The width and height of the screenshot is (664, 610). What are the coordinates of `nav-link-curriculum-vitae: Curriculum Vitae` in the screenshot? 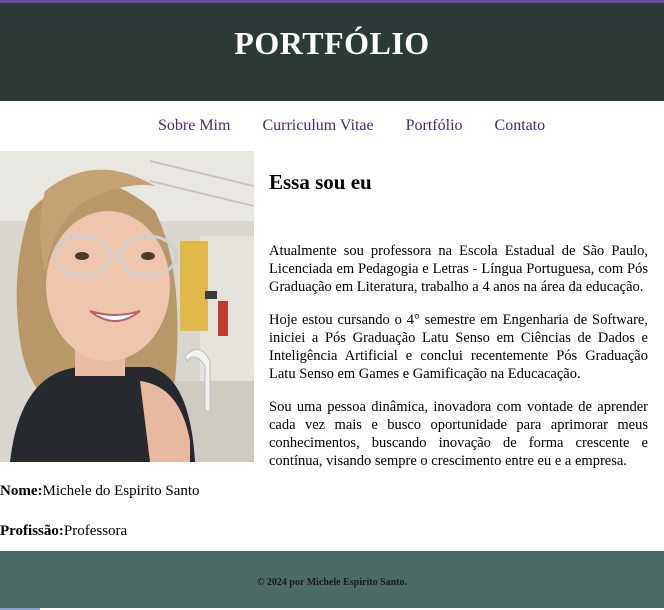 It's located at (317, 126).